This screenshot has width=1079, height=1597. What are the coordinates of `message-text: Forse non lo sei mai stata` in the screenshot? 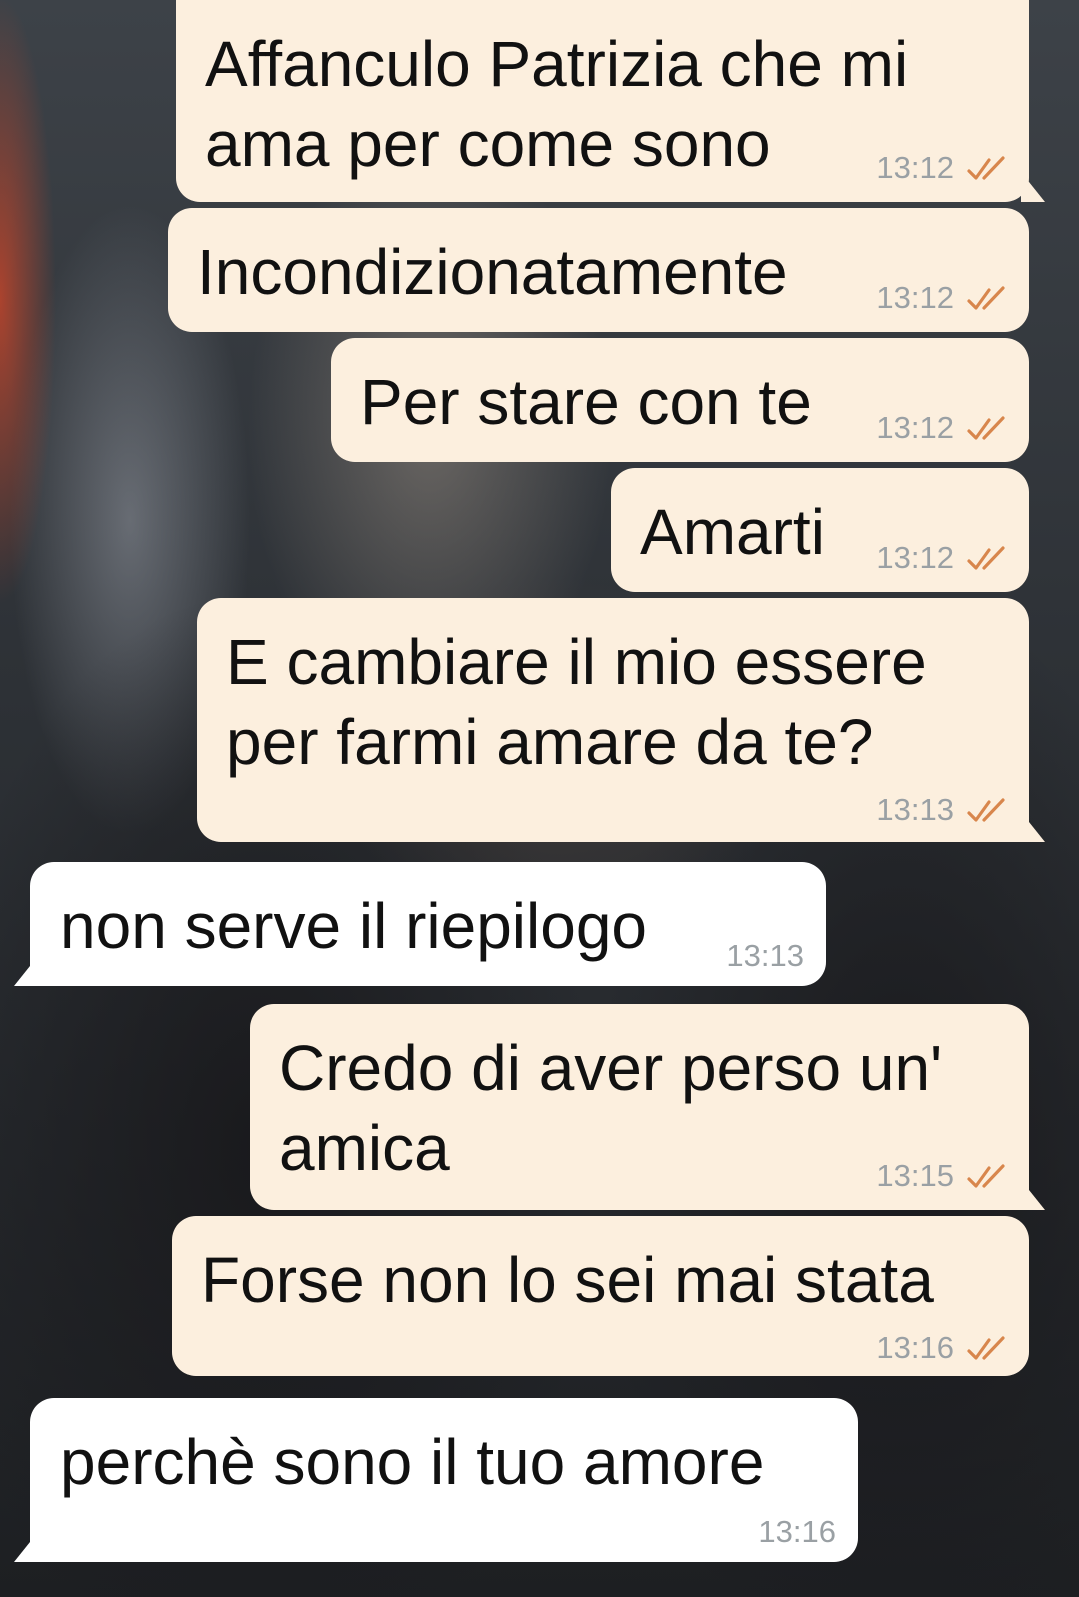 It's located at (567, 1280).